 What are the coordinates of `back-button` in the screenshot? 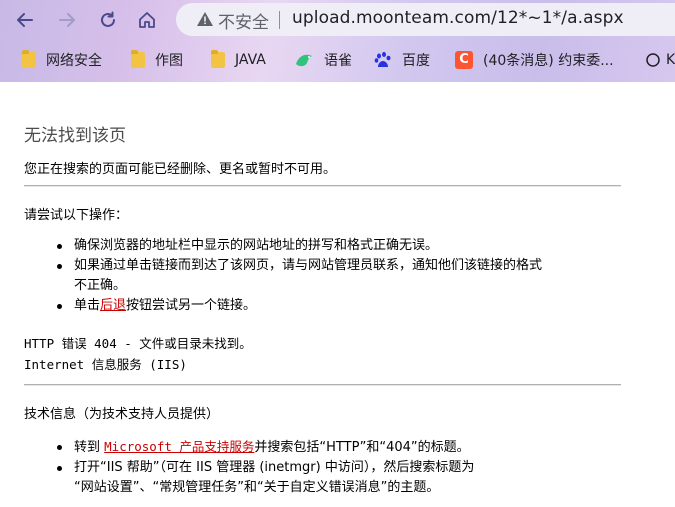 It's located at (25, 20).